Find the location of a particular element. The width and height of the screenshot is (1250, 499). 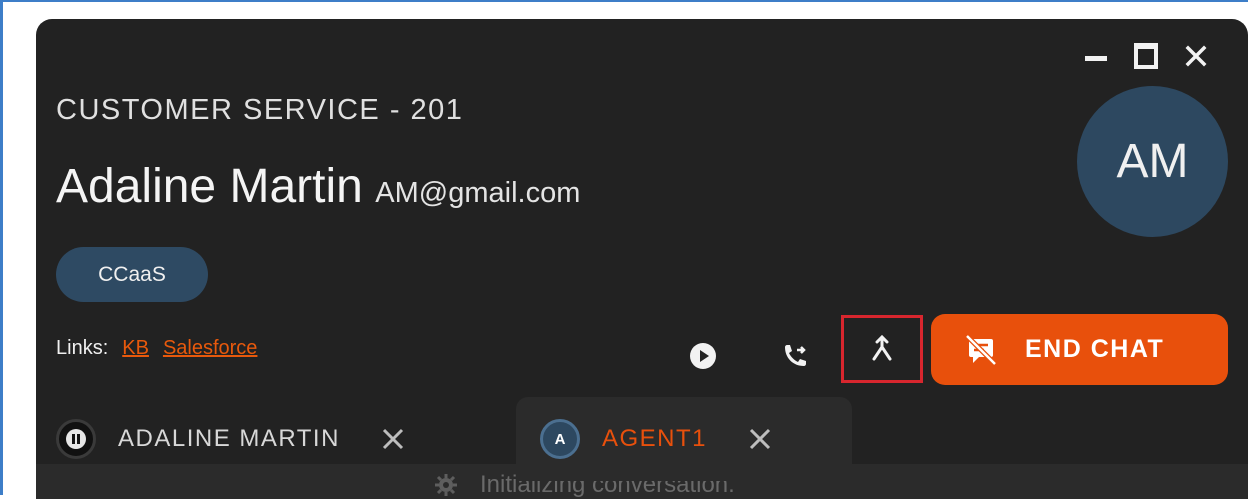

pause-badge is located at coordinates (76, 439).